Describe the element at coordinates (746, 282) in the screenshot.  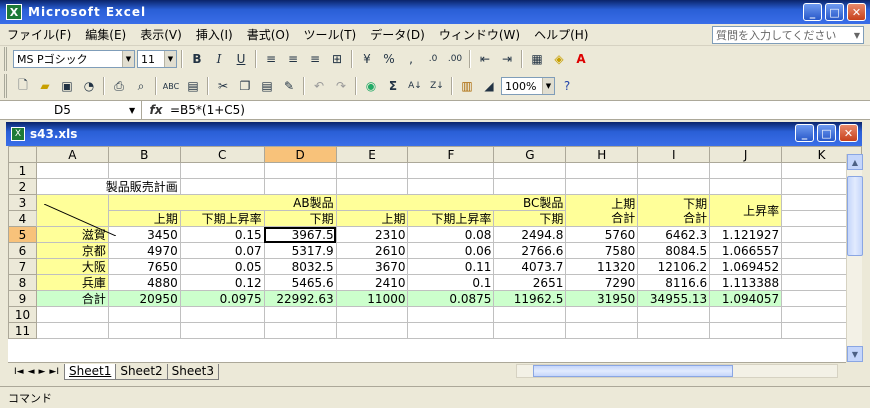
I see `cell: 1.113388` at that location.